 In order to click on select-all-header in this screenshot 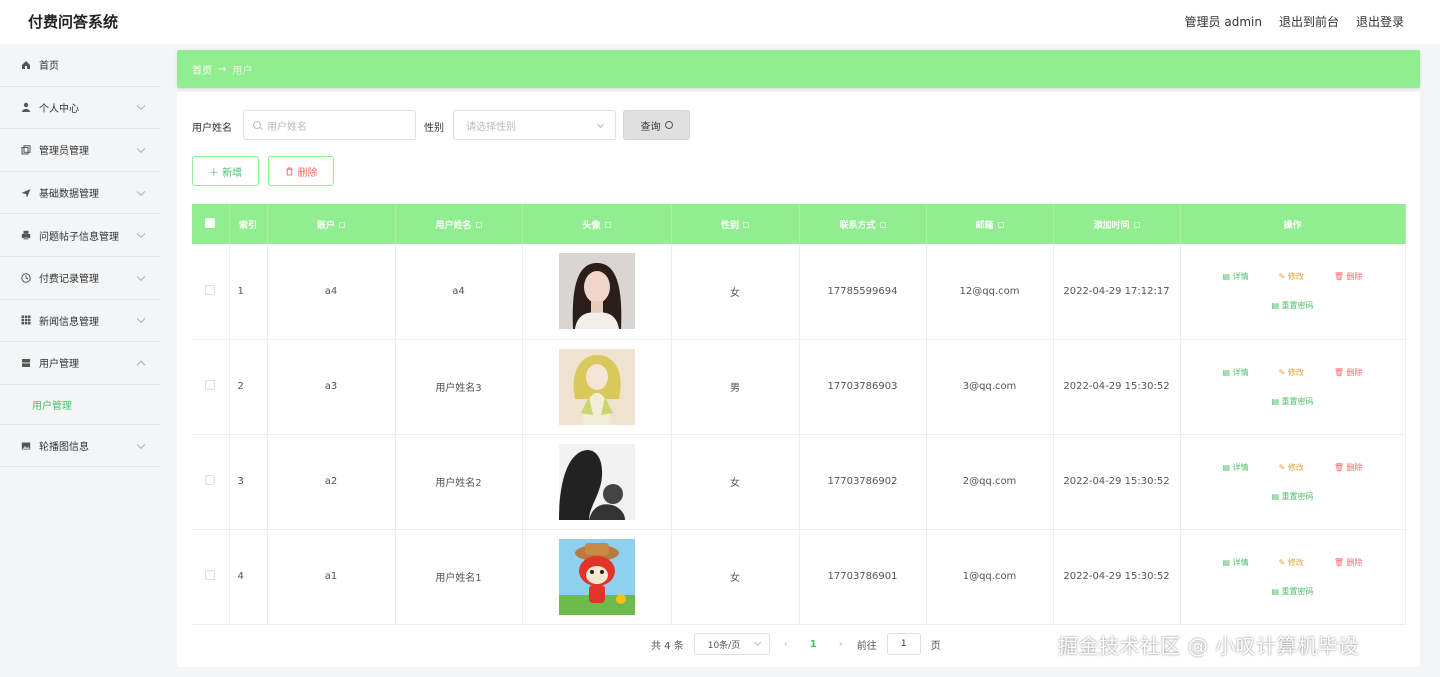, I will do `click(211, 224)`.